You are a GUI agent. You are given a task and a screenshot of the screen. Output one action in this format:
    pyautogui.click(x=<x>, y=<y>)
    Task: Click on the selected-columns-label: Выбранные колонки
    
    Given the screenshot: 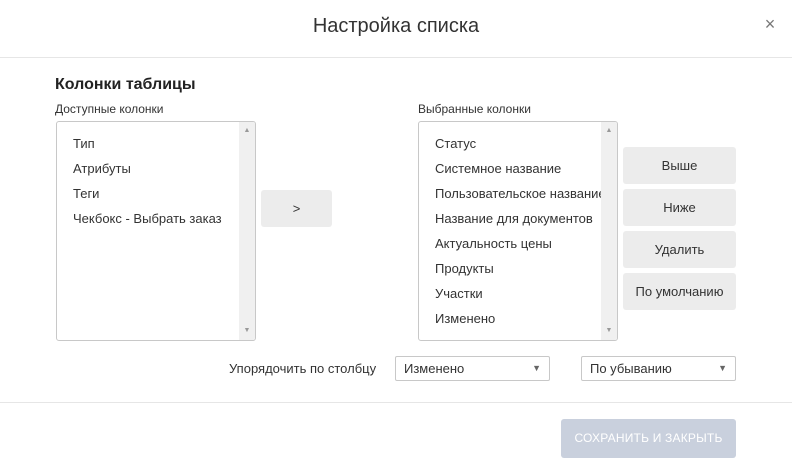 What is the action you would take?
    pyautogui.click(x=474, y=109)
    